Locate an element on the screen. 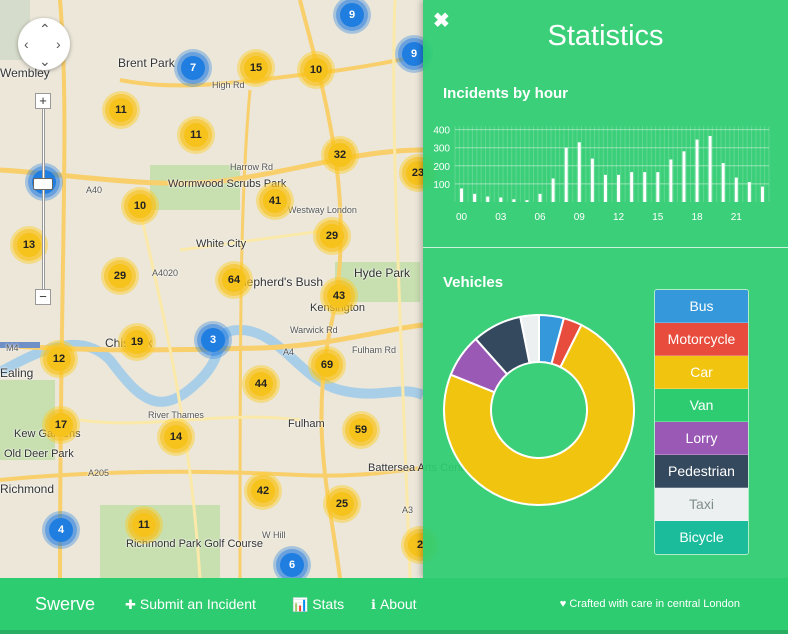 Image resolution: width=788 pixels, height=634 pixels. pan-control: ⌃ ⌄ ‹ › is located at coordinates (44, 44).